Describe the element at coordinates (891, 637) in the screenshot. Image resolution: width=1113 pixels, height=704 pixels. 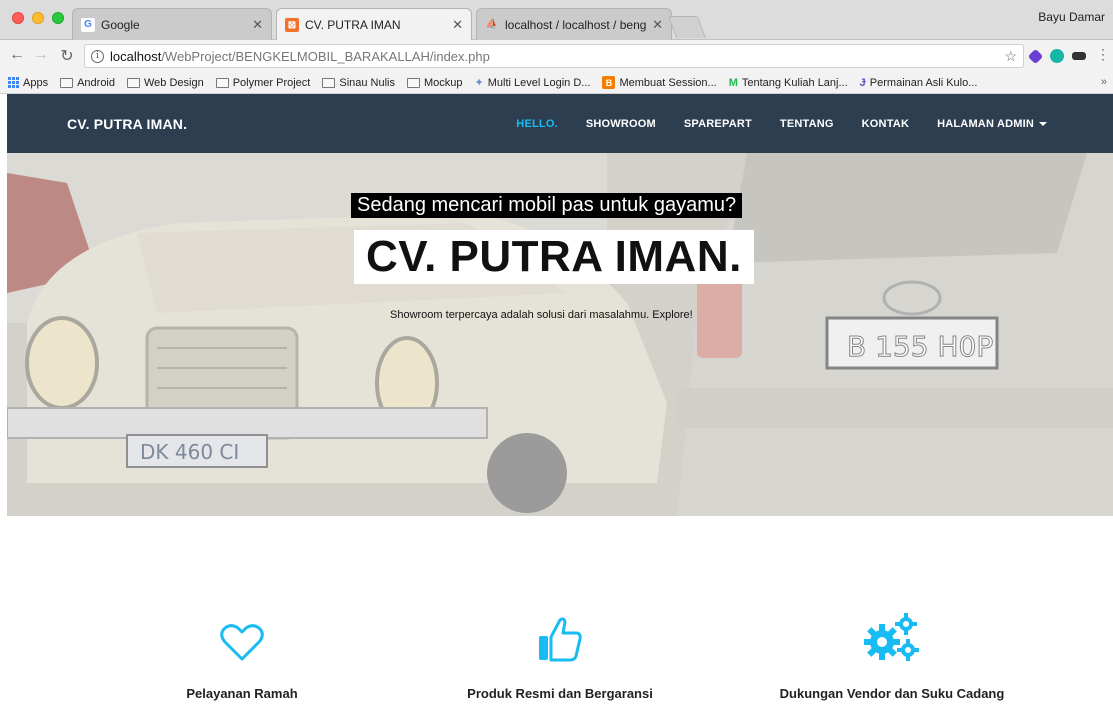
I see `gears-icon` at that location.